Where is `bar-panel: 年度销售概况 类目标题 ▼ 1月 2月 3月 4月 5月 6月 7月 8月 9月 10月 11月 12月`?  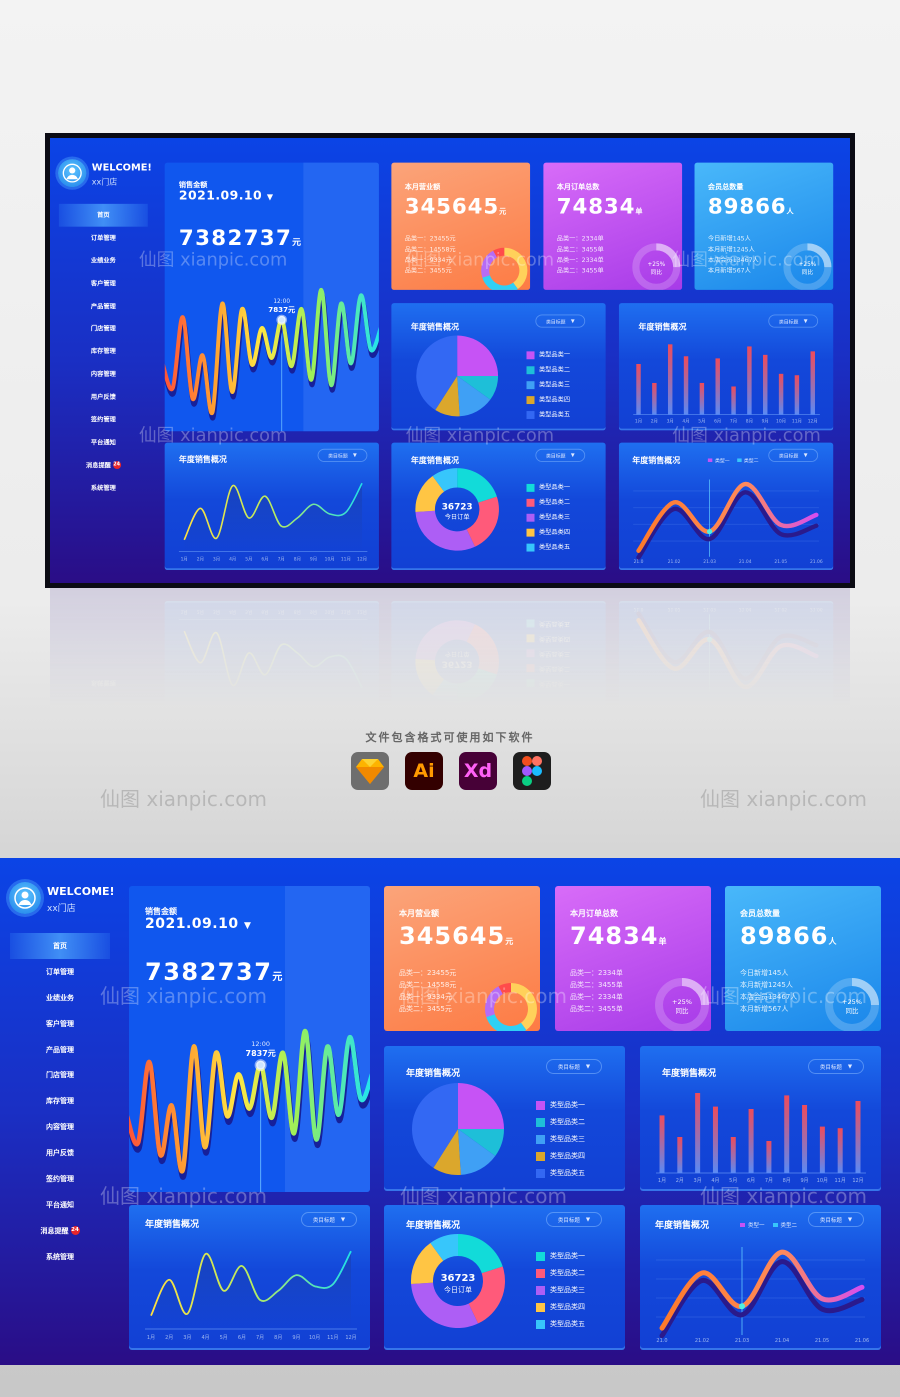 bar-panel: 年度销售概况 类目标题 ▼ 1月 2月 3月 4月 5月 6月 7月 8月 9月 10月 11月 12月 is located at coordinates (760, 1118).